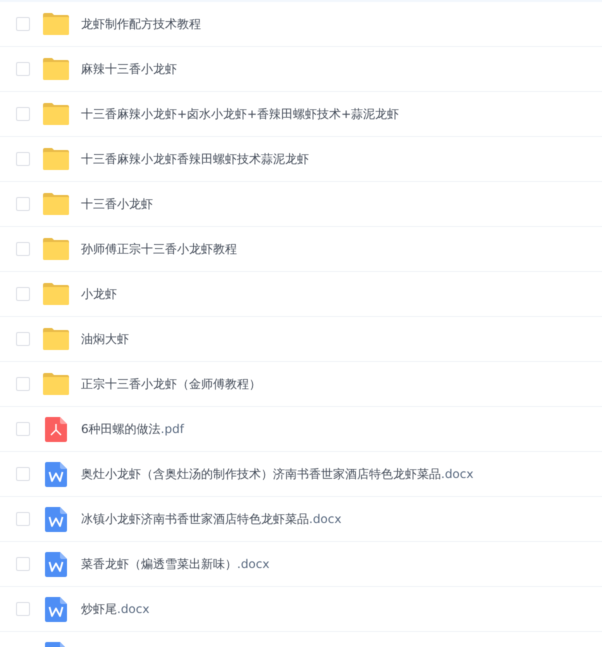 Image resolution: width=602 pixels, height=647 pixels. I want to click on file-name: 十三香麻辣小龙虾+卤水小龙虾+香辣田螺虾技术+蒜泥龙虾, so click(240, 114).